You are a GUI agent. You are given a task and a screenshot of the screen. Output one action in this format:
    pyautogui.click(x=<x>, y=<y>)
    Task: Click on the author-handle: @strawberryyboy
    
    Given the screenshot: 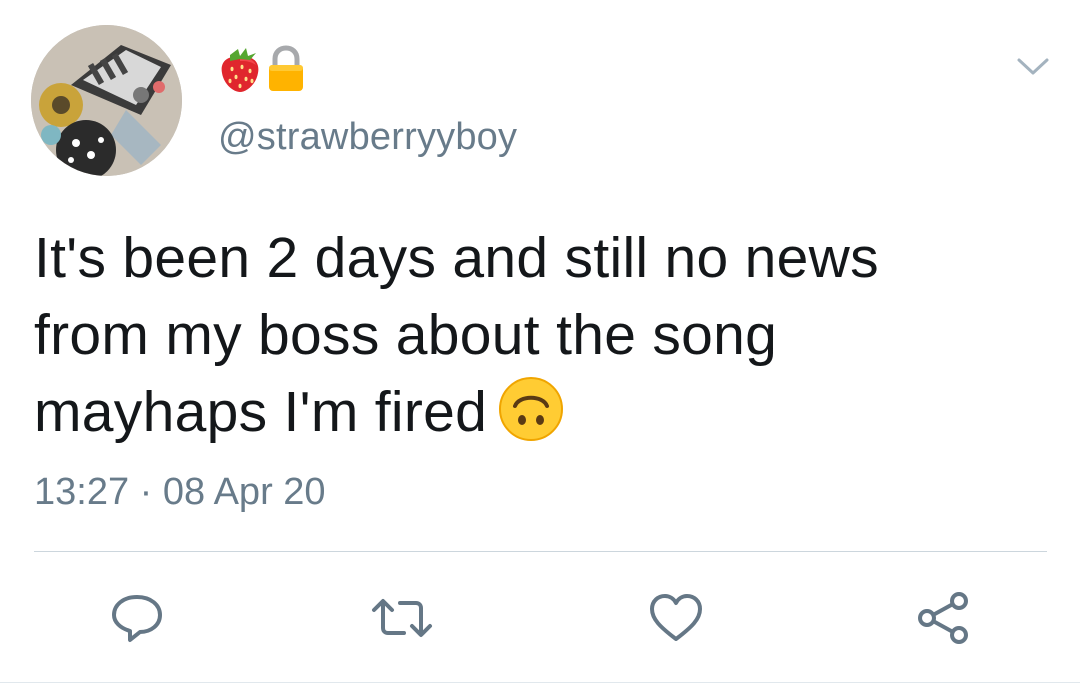 What is the action you would take?
    pyautogui.click(x=367, y=137)
    